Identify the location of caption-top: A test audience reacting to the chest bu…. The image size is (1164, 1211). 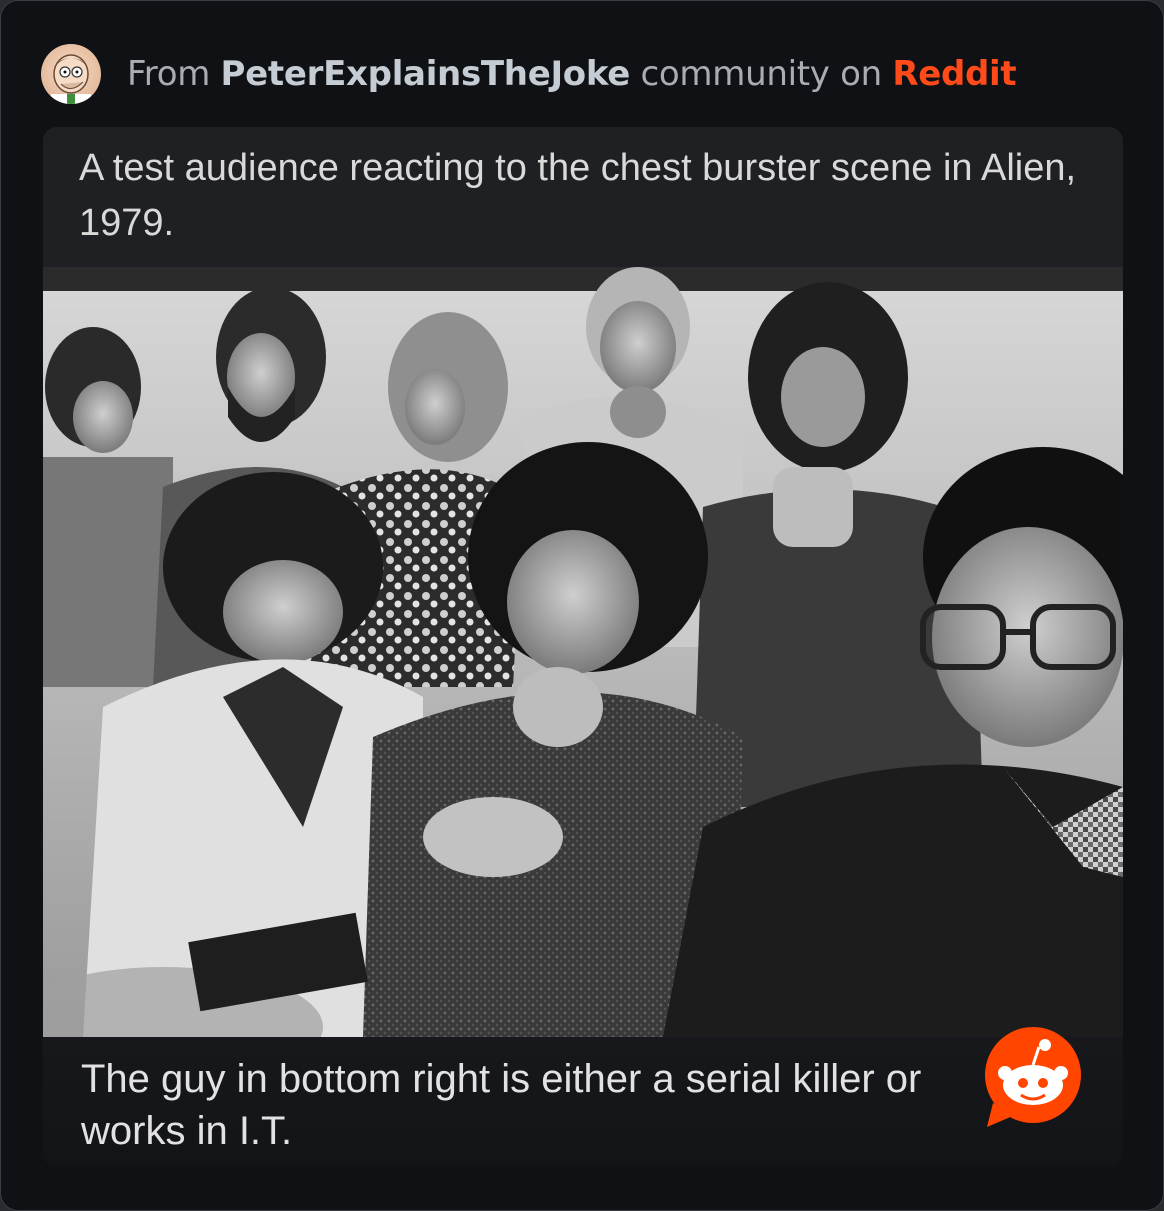
(583, 203).